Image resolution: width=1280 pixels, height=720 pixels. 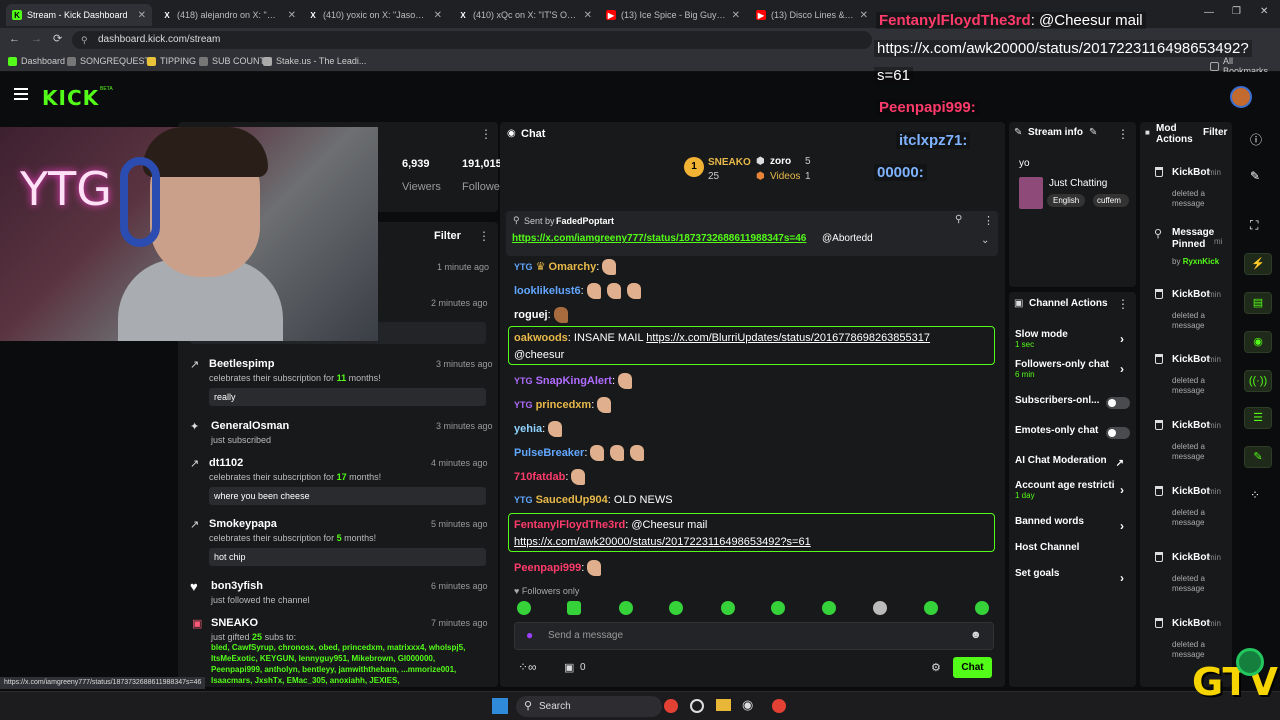 What do you see at coordinates (1258, 457) in the screenshot?
I see `wrench-icon: ✎` at bounding box center [1258, 457].